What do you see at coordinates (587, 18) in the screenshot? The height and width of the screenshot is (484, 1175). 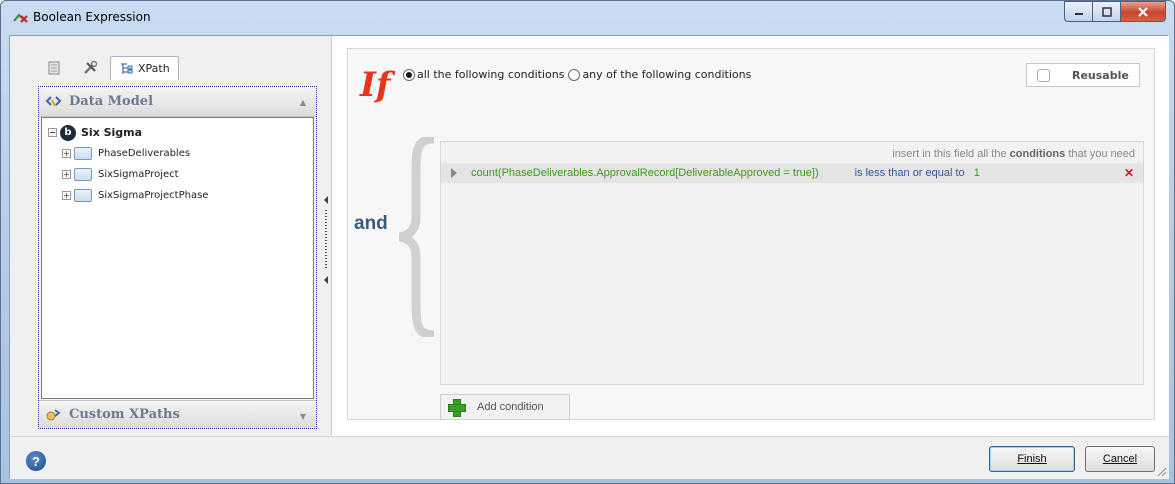 I see `title-bar: Boolean Expression` at bounding box center [587, 18].